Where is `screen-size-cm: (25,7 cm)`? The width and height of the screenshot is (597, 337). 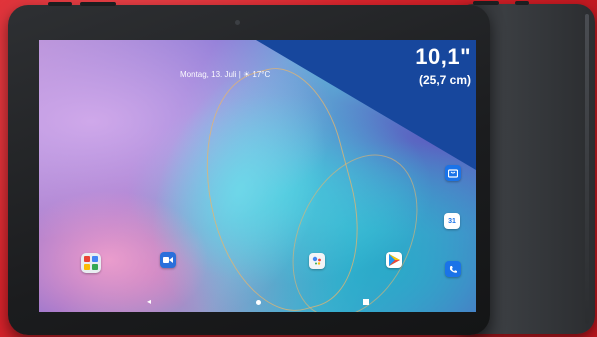 screen-size-cm: (25,7 cm) is located at coordinates (444, 80).